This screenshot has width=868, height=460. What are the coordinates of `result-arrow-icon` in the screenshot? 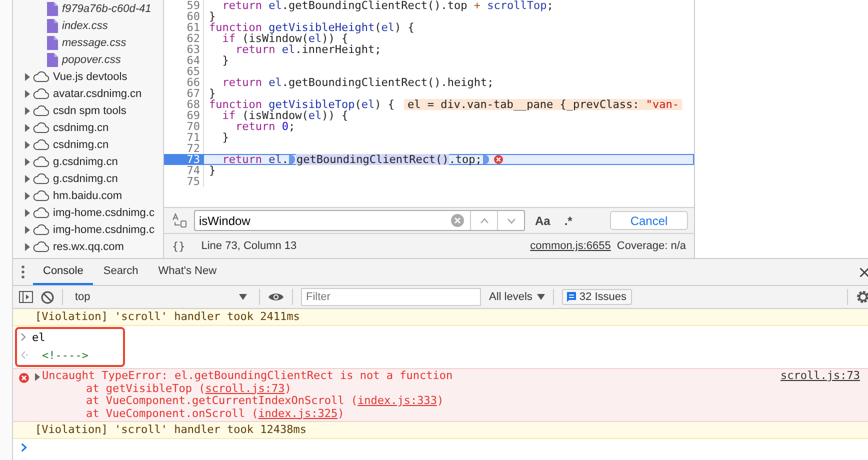 It's located at (24, 355).